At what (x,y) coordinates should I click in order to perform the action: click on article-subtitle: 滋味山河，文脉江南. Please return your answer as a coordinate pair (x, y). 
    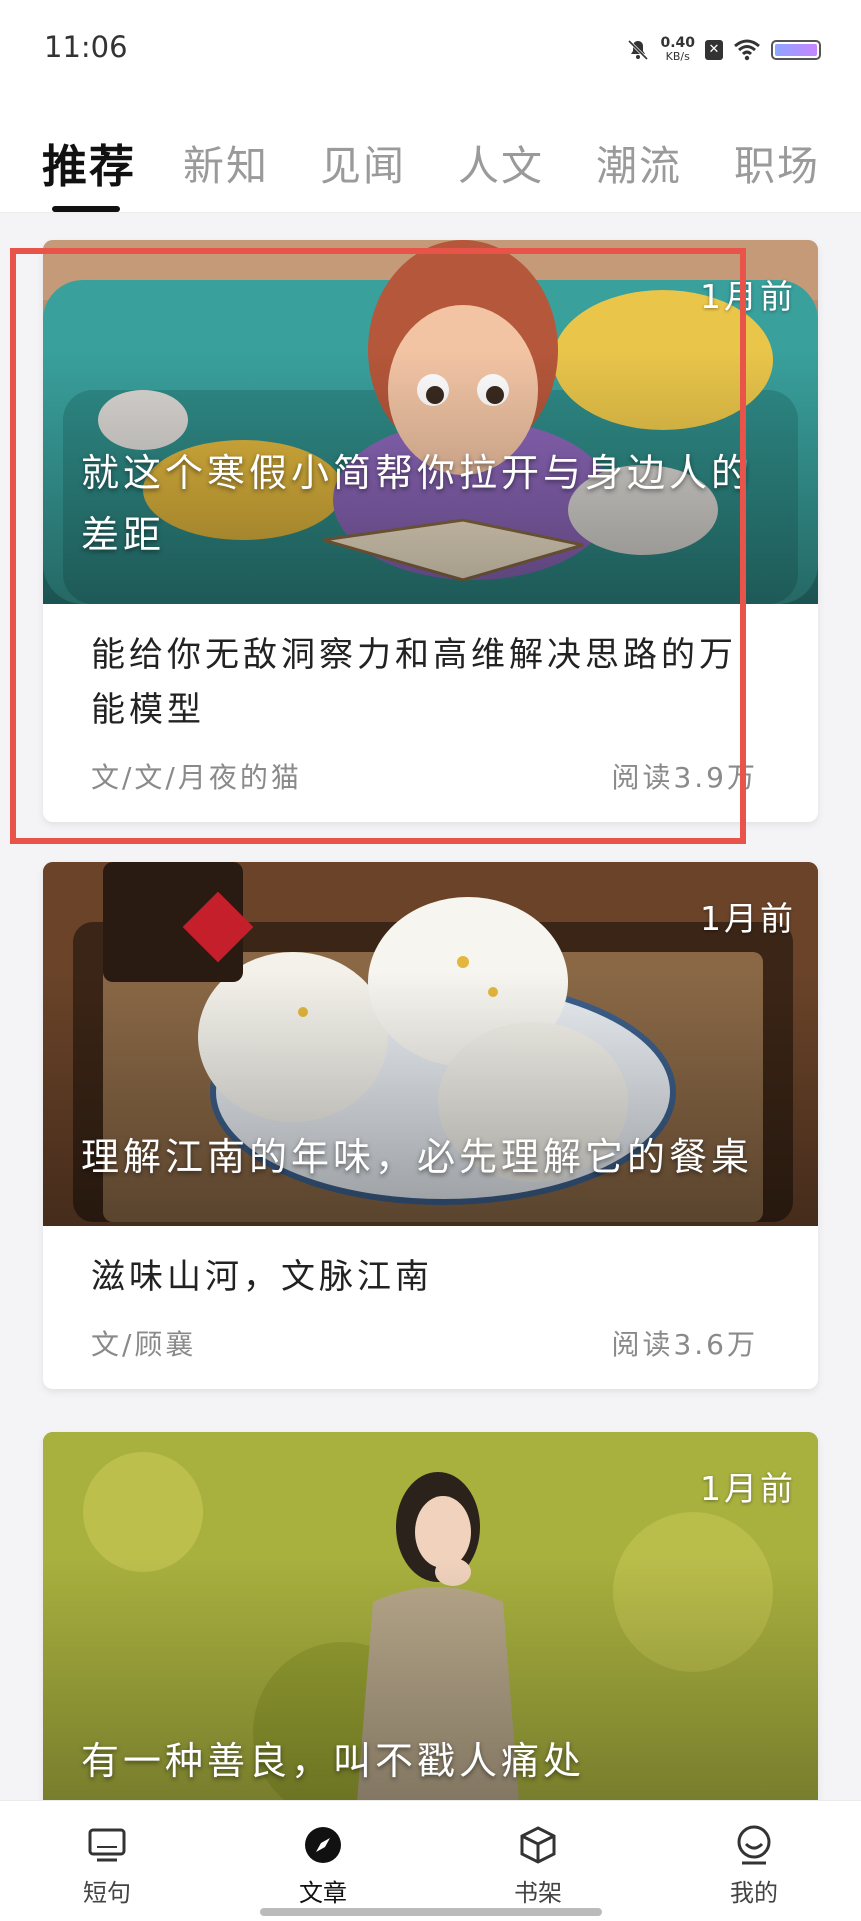
    Looking at the image, I should click on (424, 1277).